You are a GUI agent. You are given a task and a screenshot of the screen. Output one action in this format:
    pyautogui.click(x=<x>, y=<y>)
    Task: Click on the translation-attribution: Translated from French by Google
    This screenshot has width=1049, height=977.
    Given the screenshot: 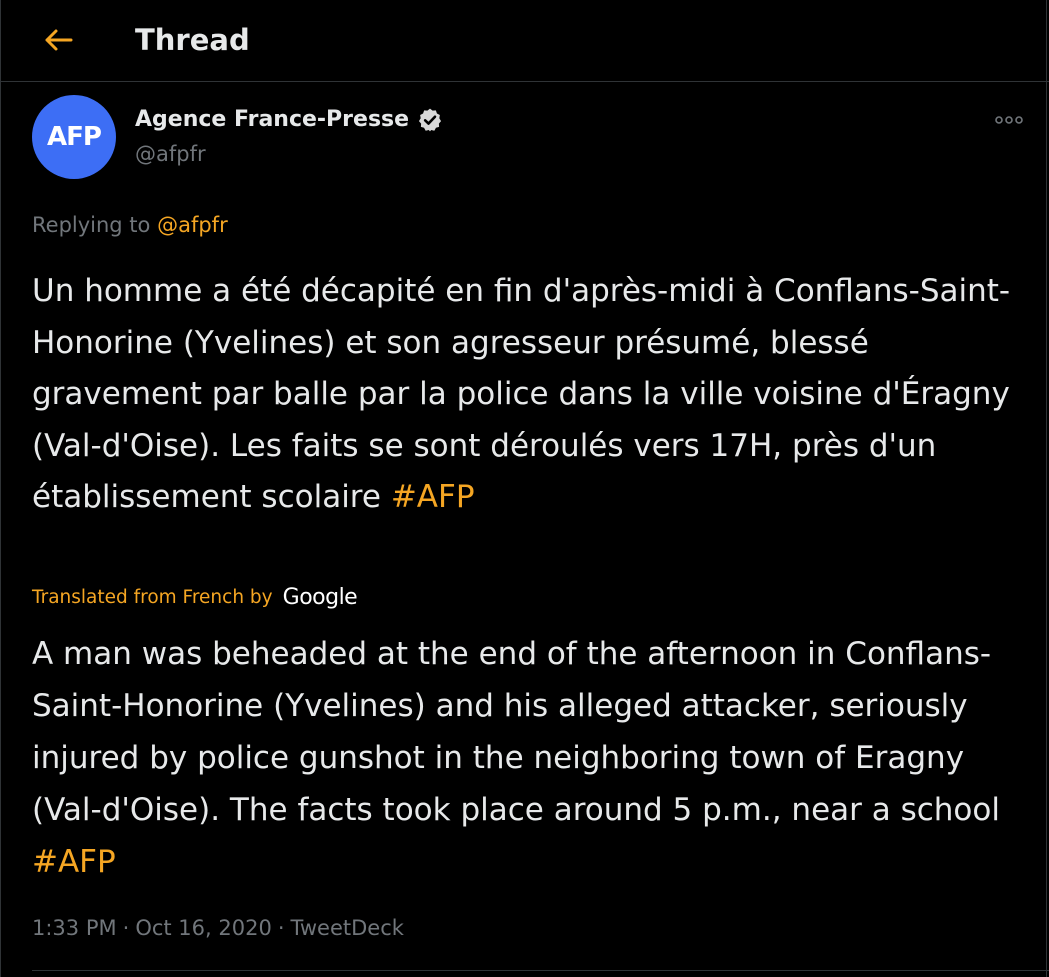 What is the action you would take?
    pyautogui.click(x=195, y=598)
    